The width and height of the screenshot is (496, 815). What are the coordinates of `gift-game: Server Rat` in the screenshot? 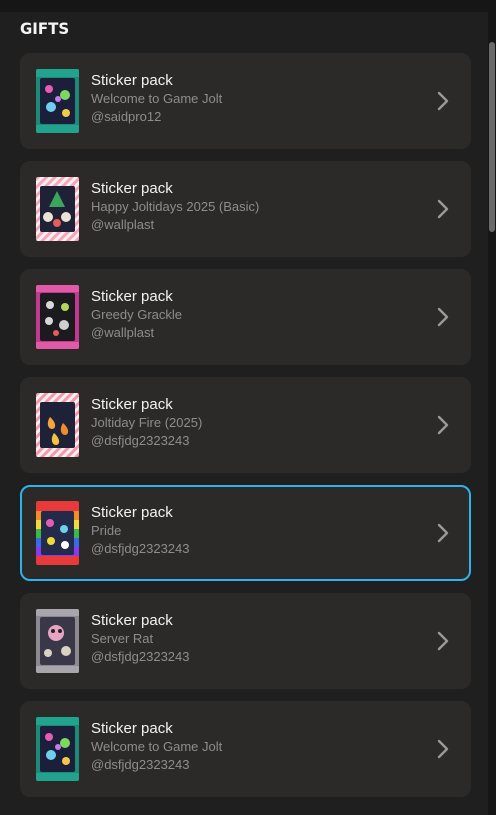 It's located at (122, 638).